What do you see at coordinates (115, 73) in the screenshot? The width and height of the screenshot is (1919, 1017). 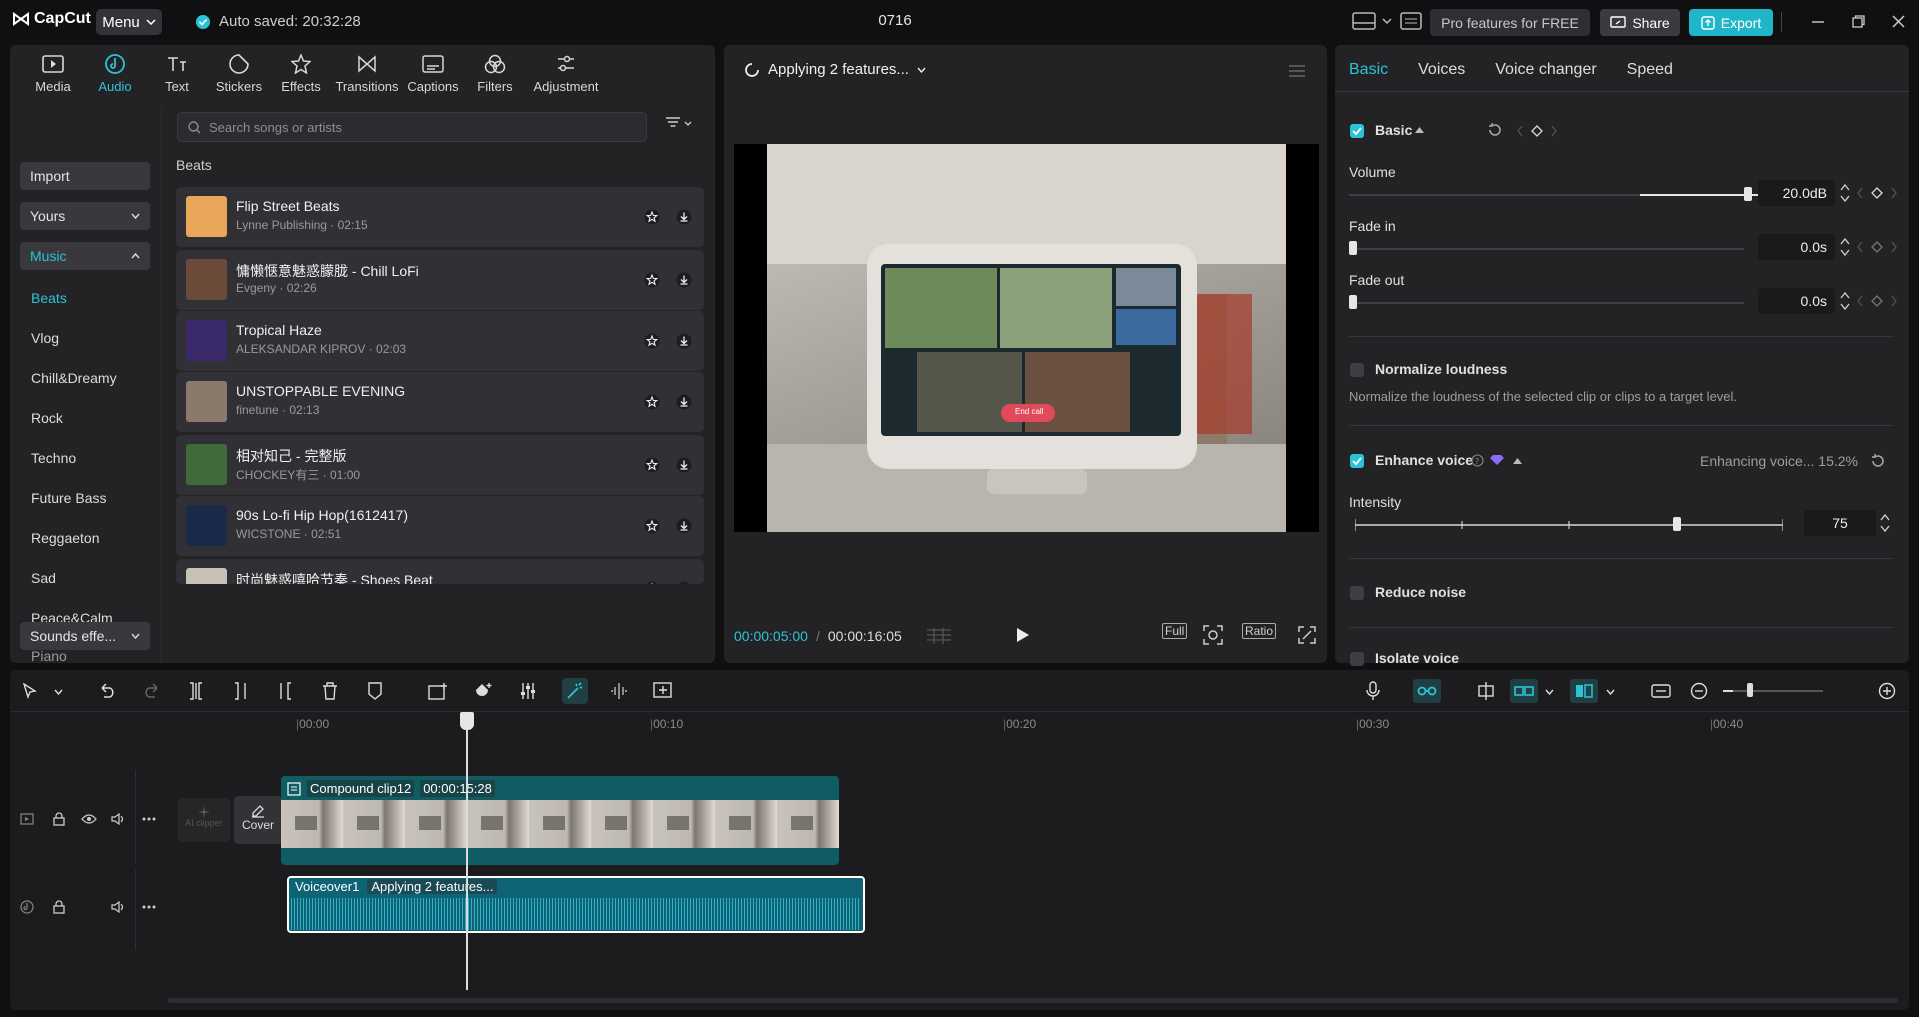 I see `tab-audio: Audio` at bounding box center [115, 73].